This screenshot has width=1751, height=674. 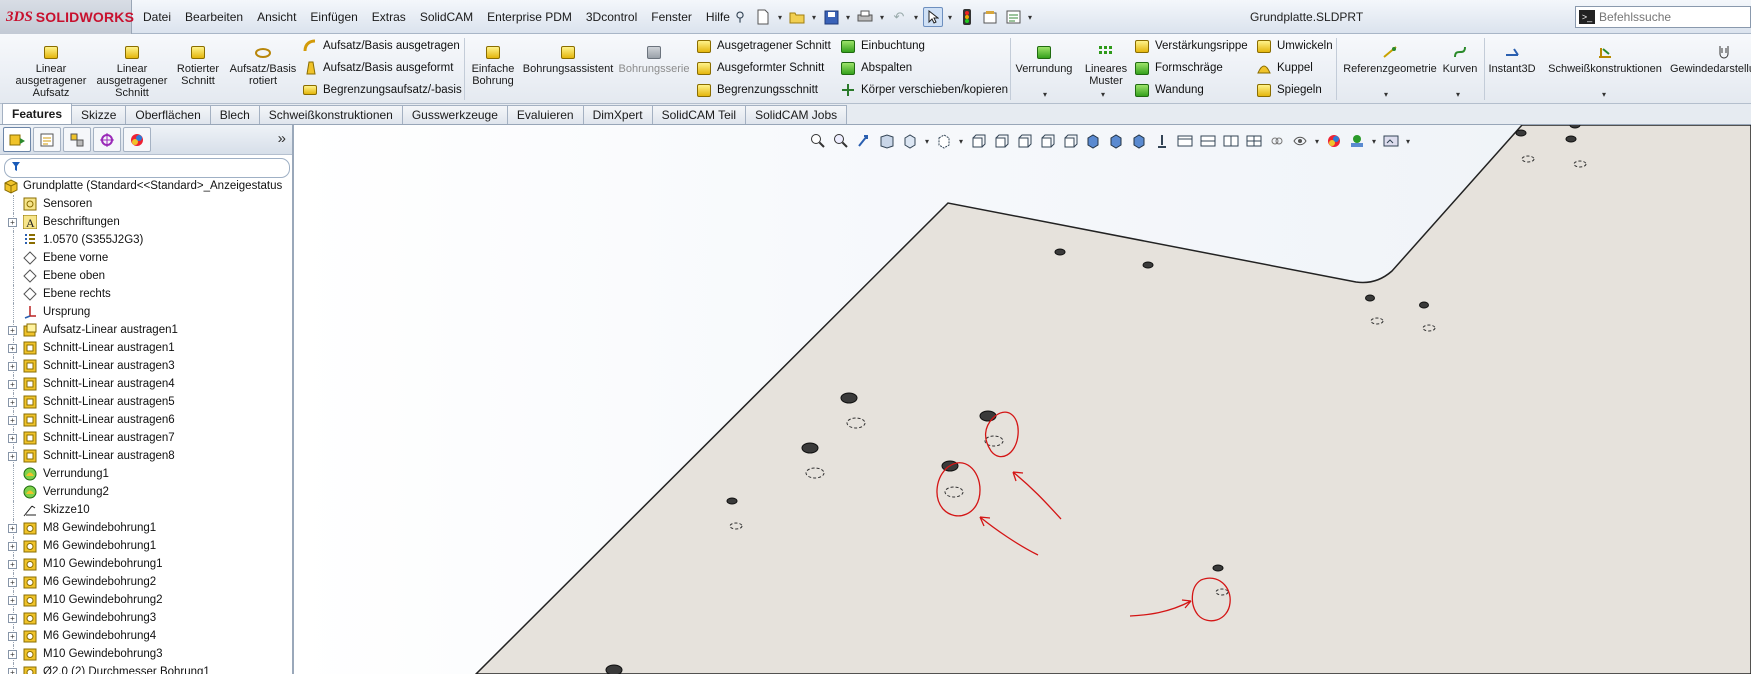 What do you see at coordinates (796, 114) in the screenshot?
I see `tab-9: SolidCAM Jobs` at bounding box center [796, 114].